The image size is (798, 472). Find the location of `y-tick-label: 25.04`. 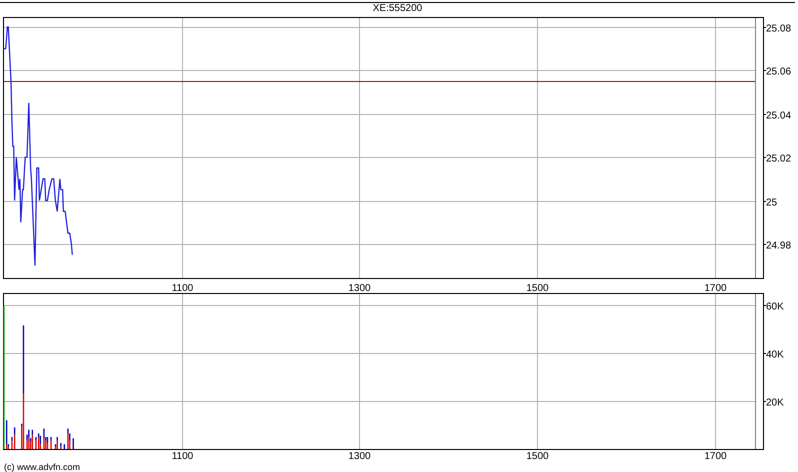

y-tick-label: 25.04 is located at coordinates (779, 116).